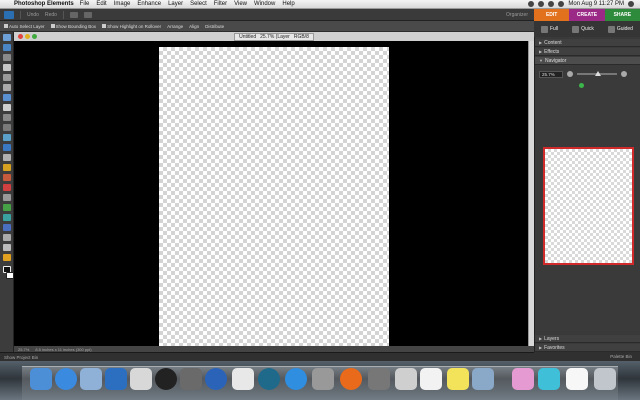 This screenshot has width=640, height=400. I want to click on slider-knob, so click(598, 73).